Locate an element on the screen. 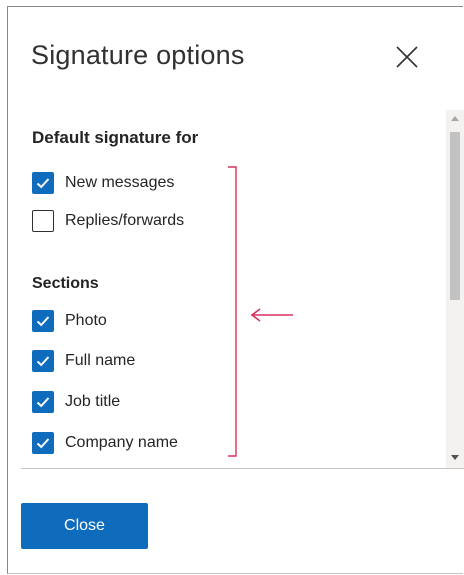  vertical-scrollbar is located at coordinates (455, 289).